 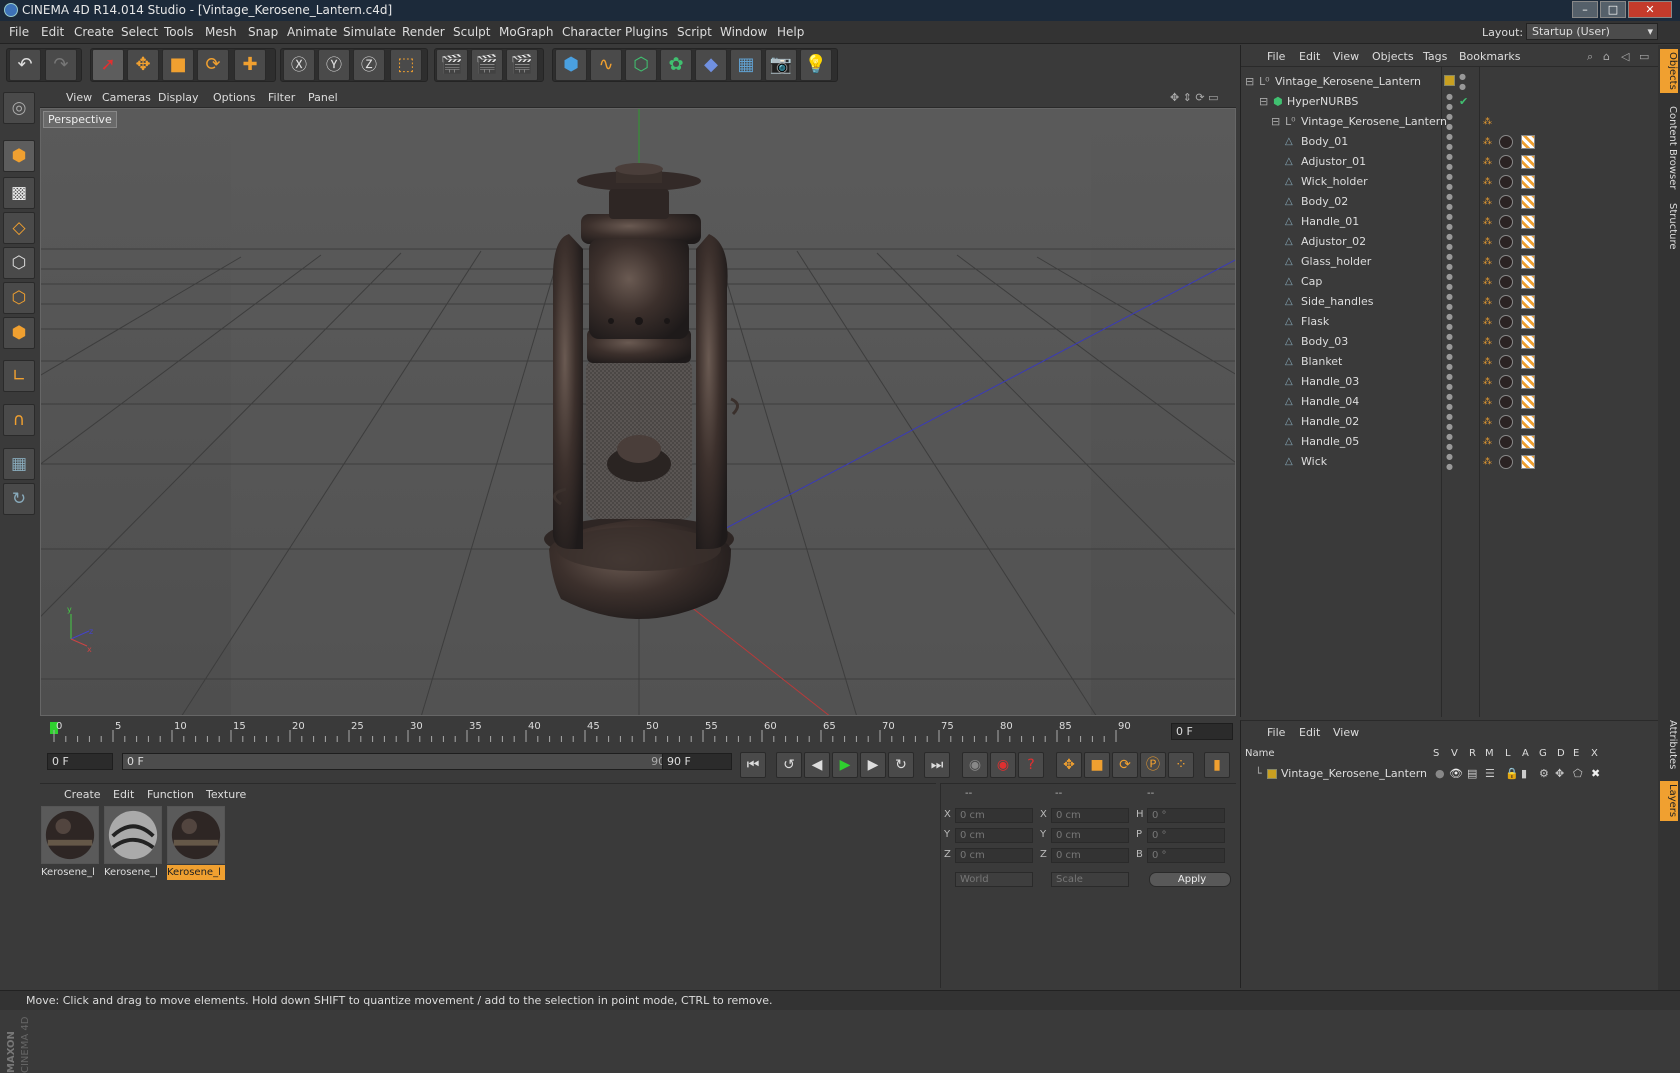 What do you see at coordinates (526, 32) in the screenshot?
I see `menu-mograph: MoGraph` at bounding box center [526, 32].